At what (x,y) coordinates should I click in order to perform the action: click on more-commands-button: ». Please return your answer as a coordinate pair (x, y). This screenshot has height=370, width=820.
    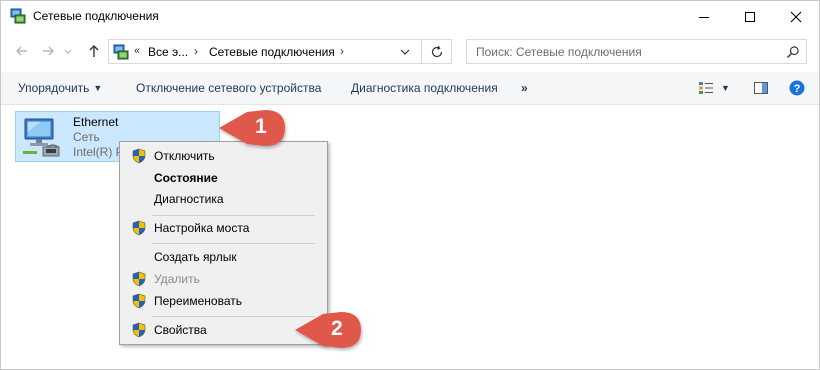
    Looking at the image, I should click on (524, 88).